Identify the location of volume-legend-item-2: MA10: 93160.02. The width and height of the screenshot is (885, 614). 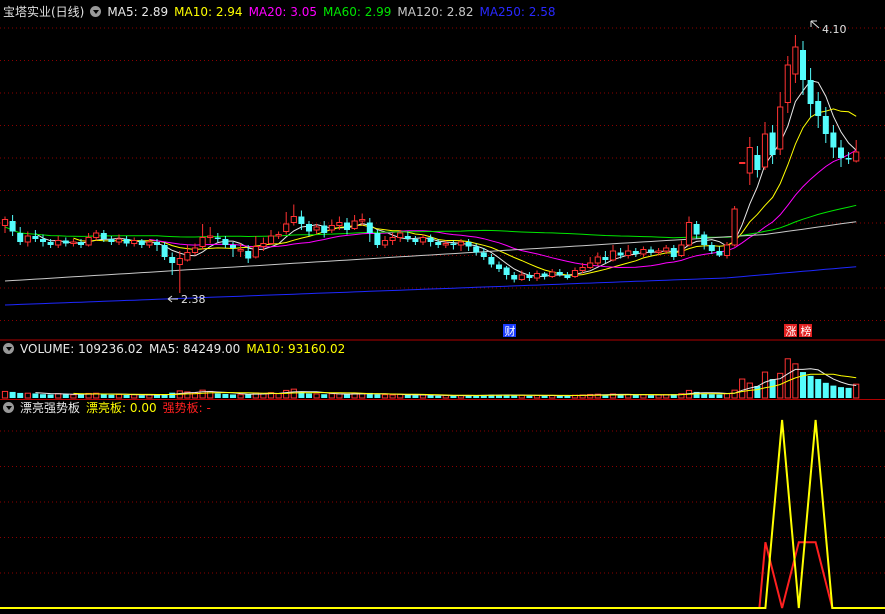
(296, 349).